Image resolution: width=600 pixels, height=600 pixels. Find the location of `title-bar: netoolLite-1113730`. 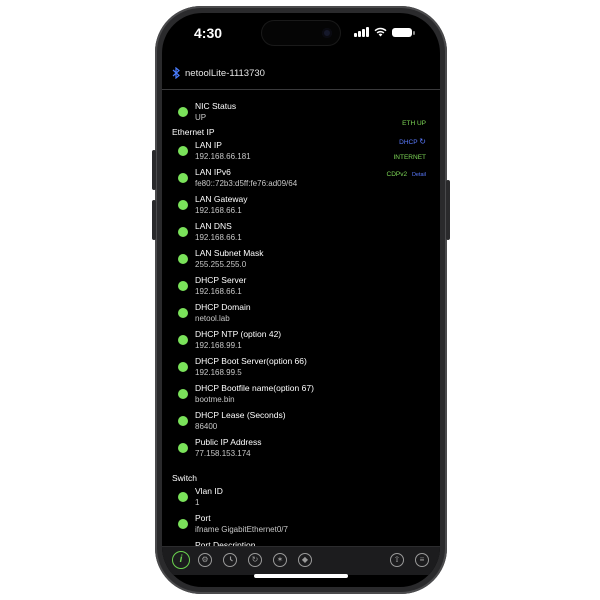

title-bar: netoolLite-1113730 is located at coordinates (301, 74).